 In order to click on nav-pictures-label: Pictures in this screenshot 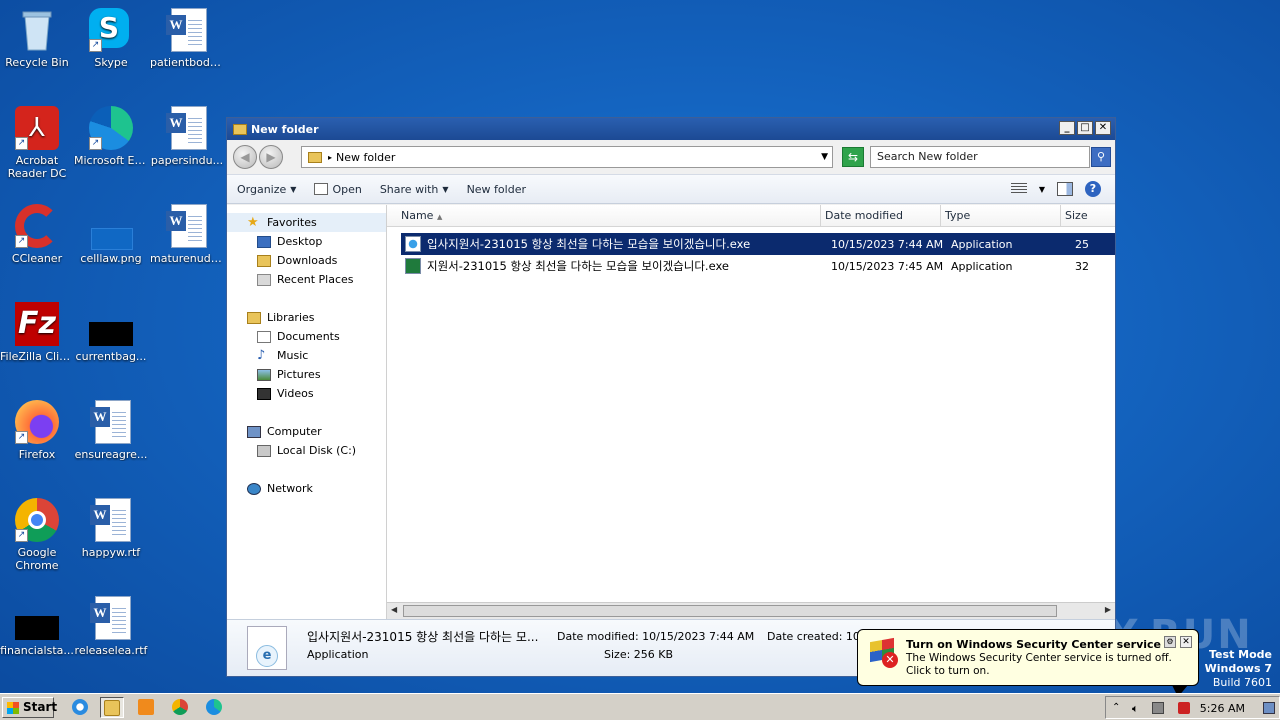, I will do `click(299, 374)`.